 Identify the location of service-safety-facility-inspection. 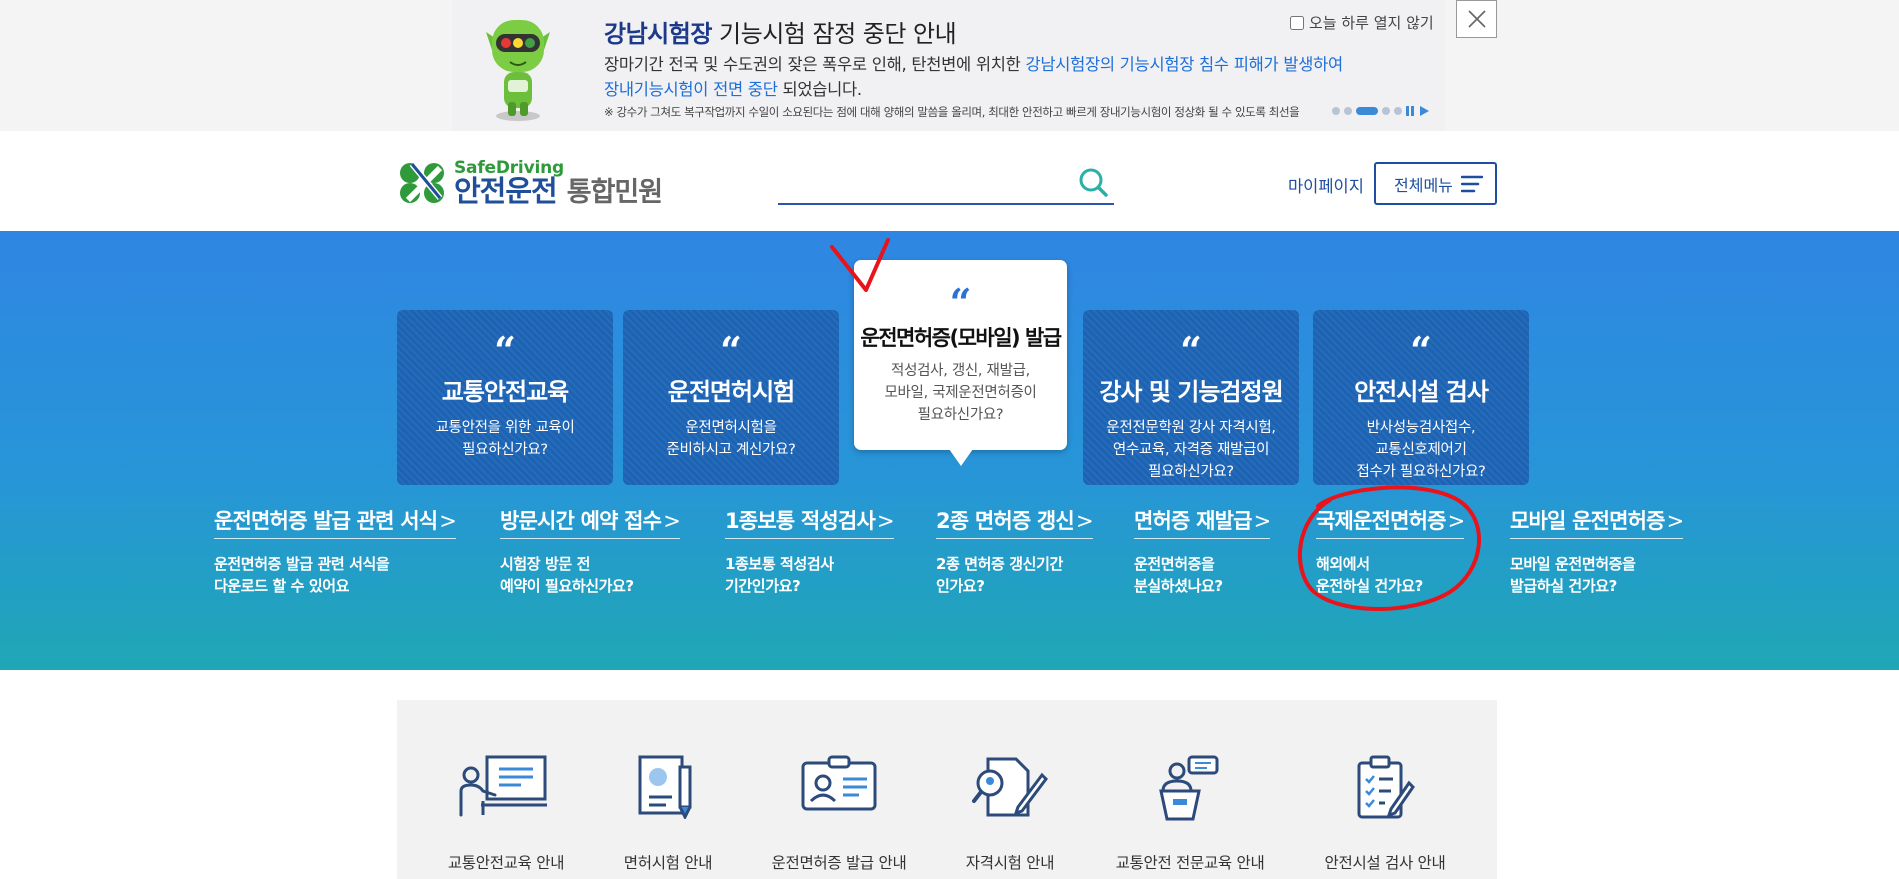
(1385, 788).